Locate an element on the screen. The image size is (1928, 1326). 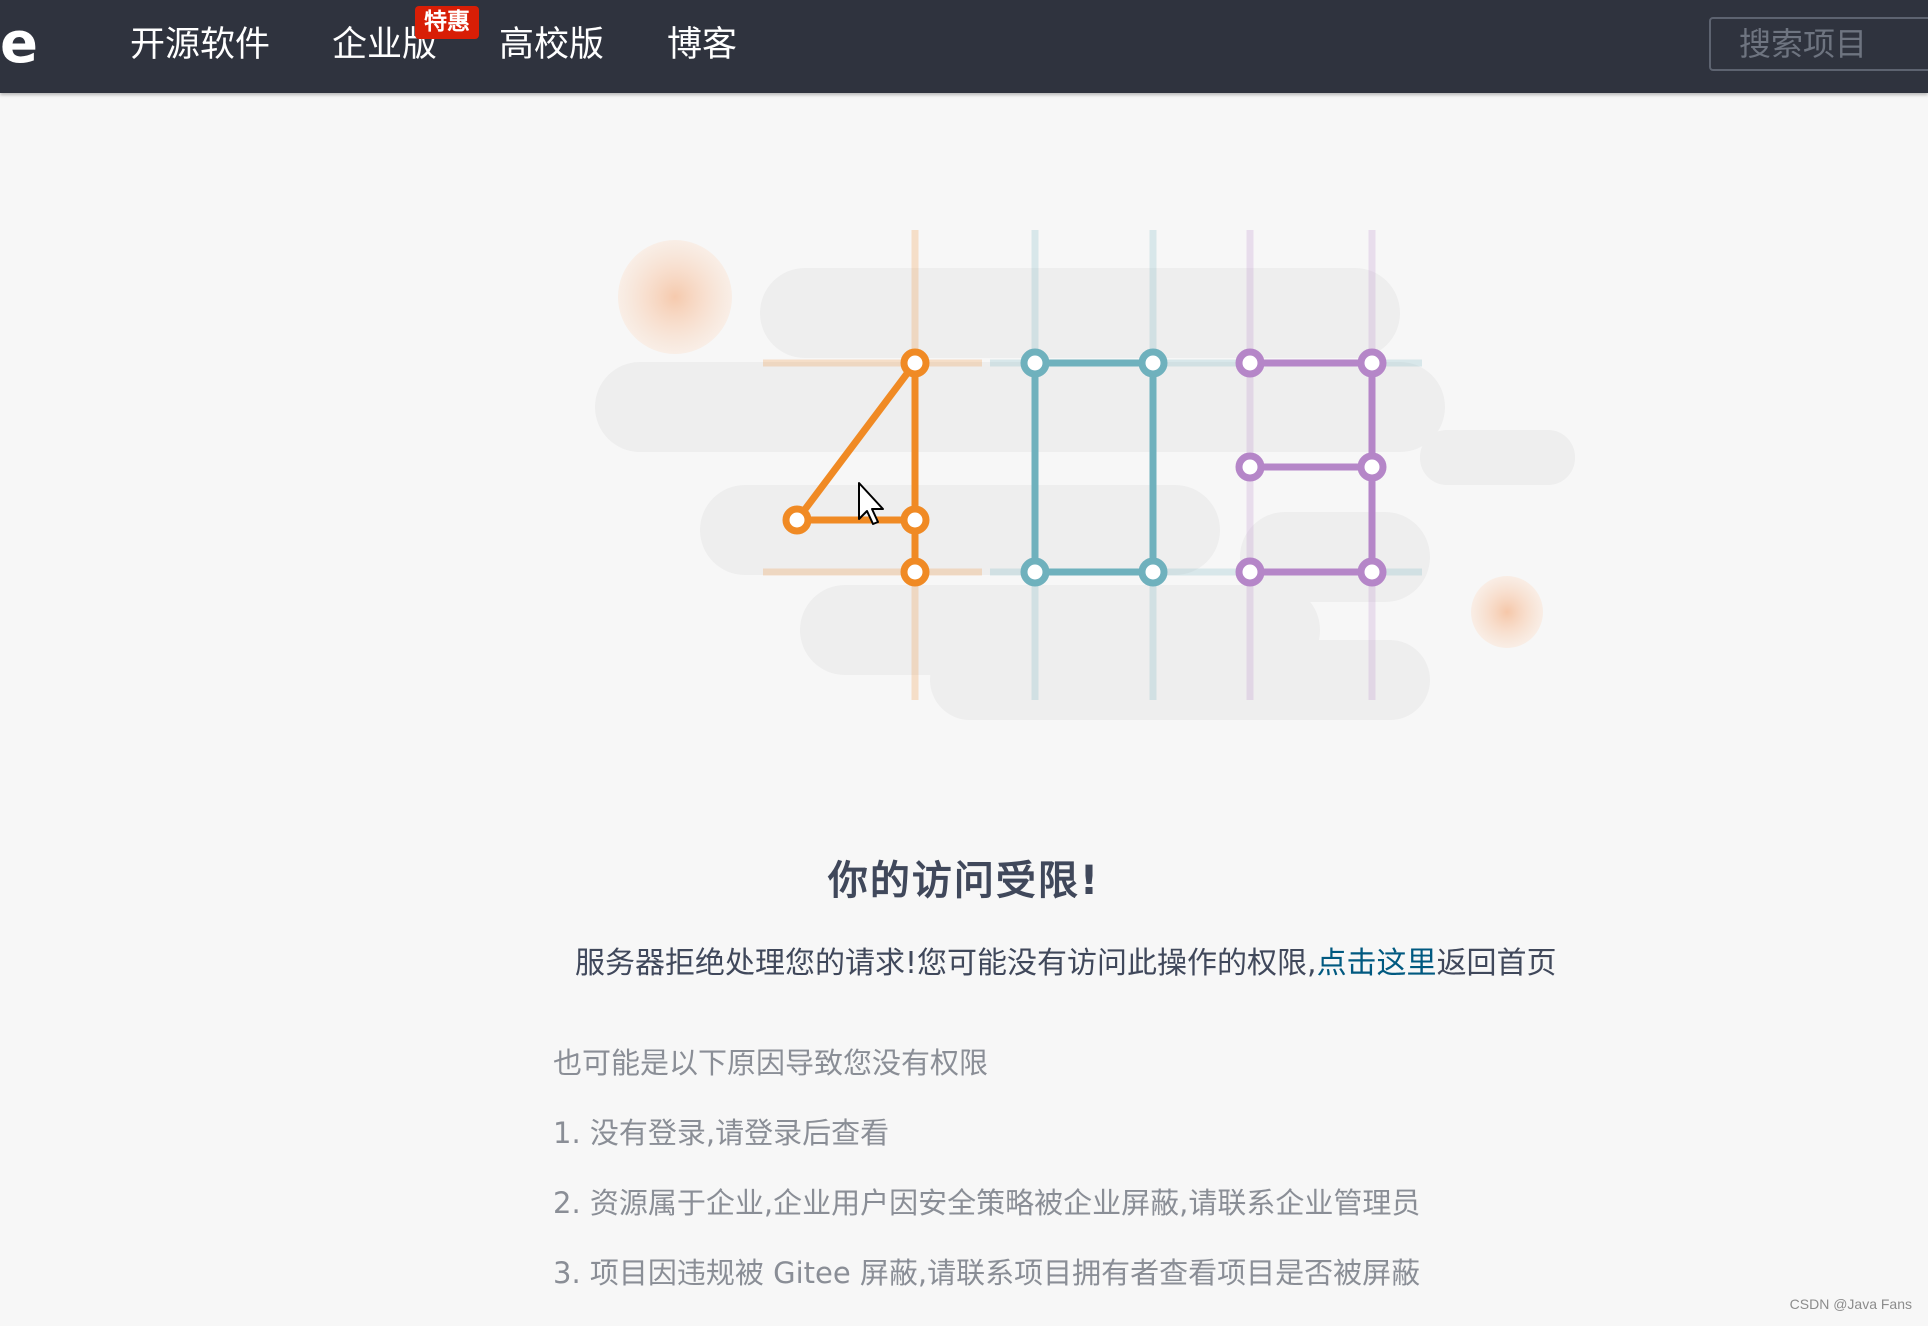
promo-badge: 特惠 is located at coordinates (447, 22).